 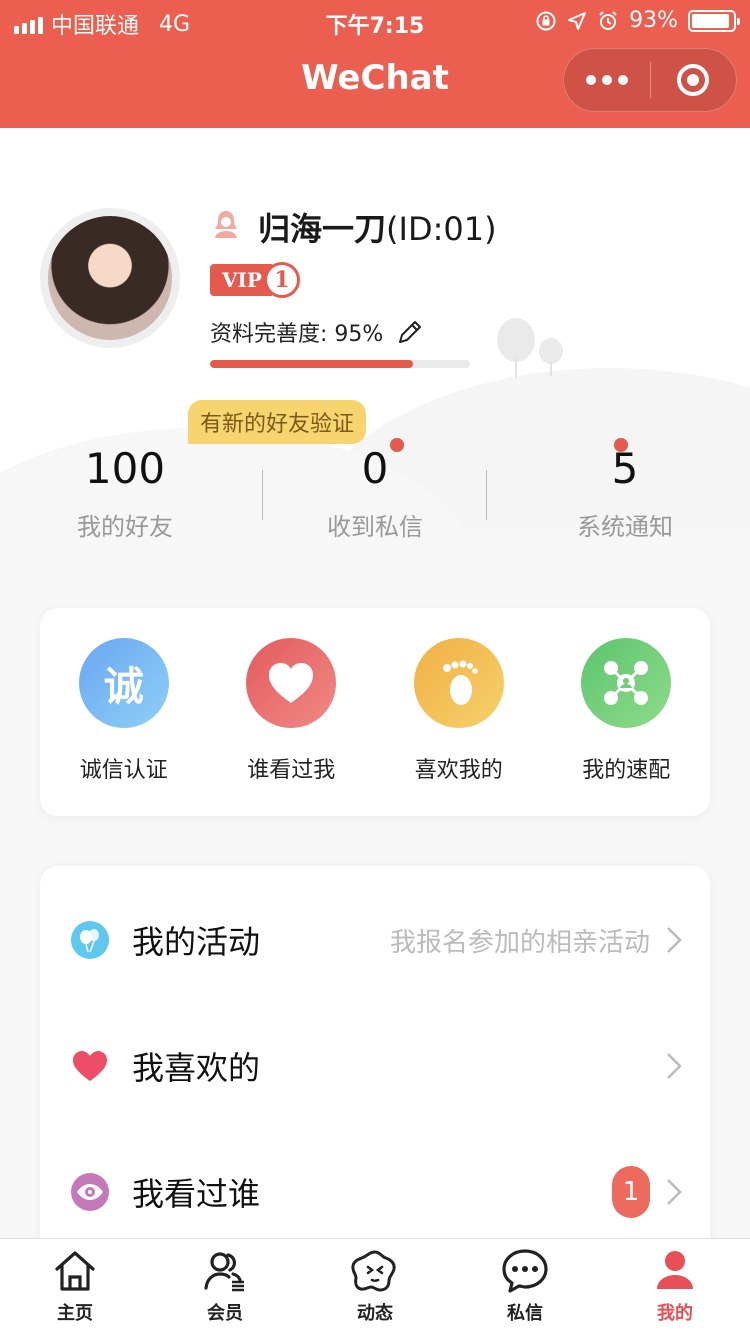 I want to click on stat-label: 我的好友, so click(x=125, y=527).